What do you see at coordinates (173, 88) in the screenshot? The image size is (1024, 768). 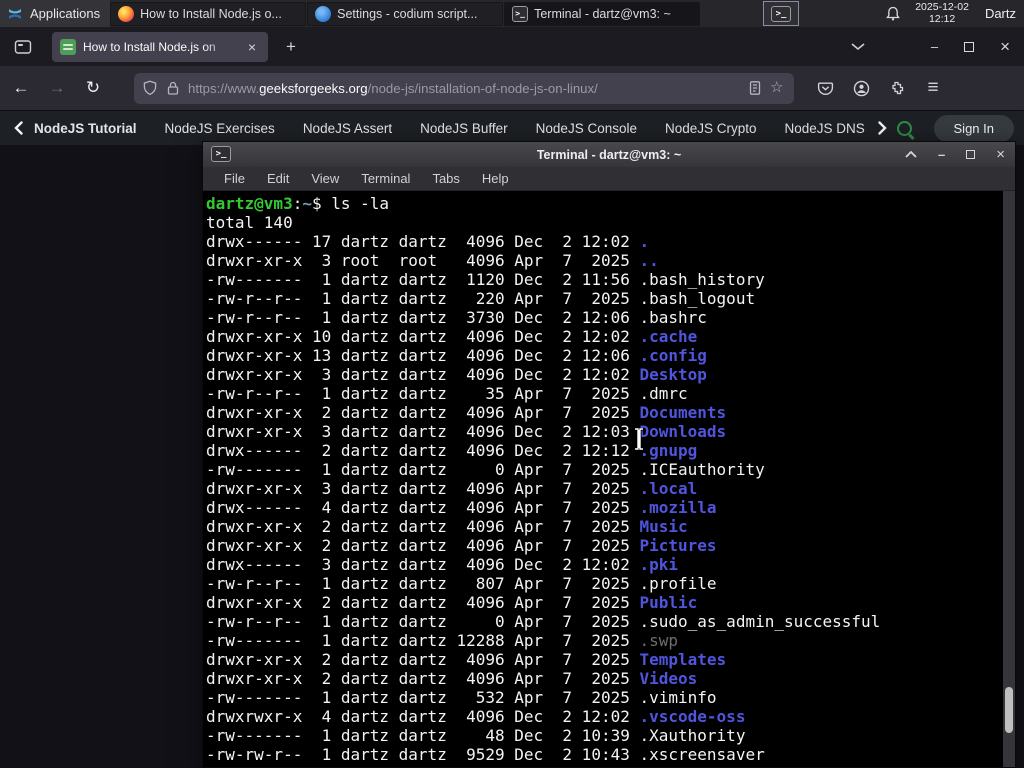 I see `lock-icon` at bounding box center [173, 88].